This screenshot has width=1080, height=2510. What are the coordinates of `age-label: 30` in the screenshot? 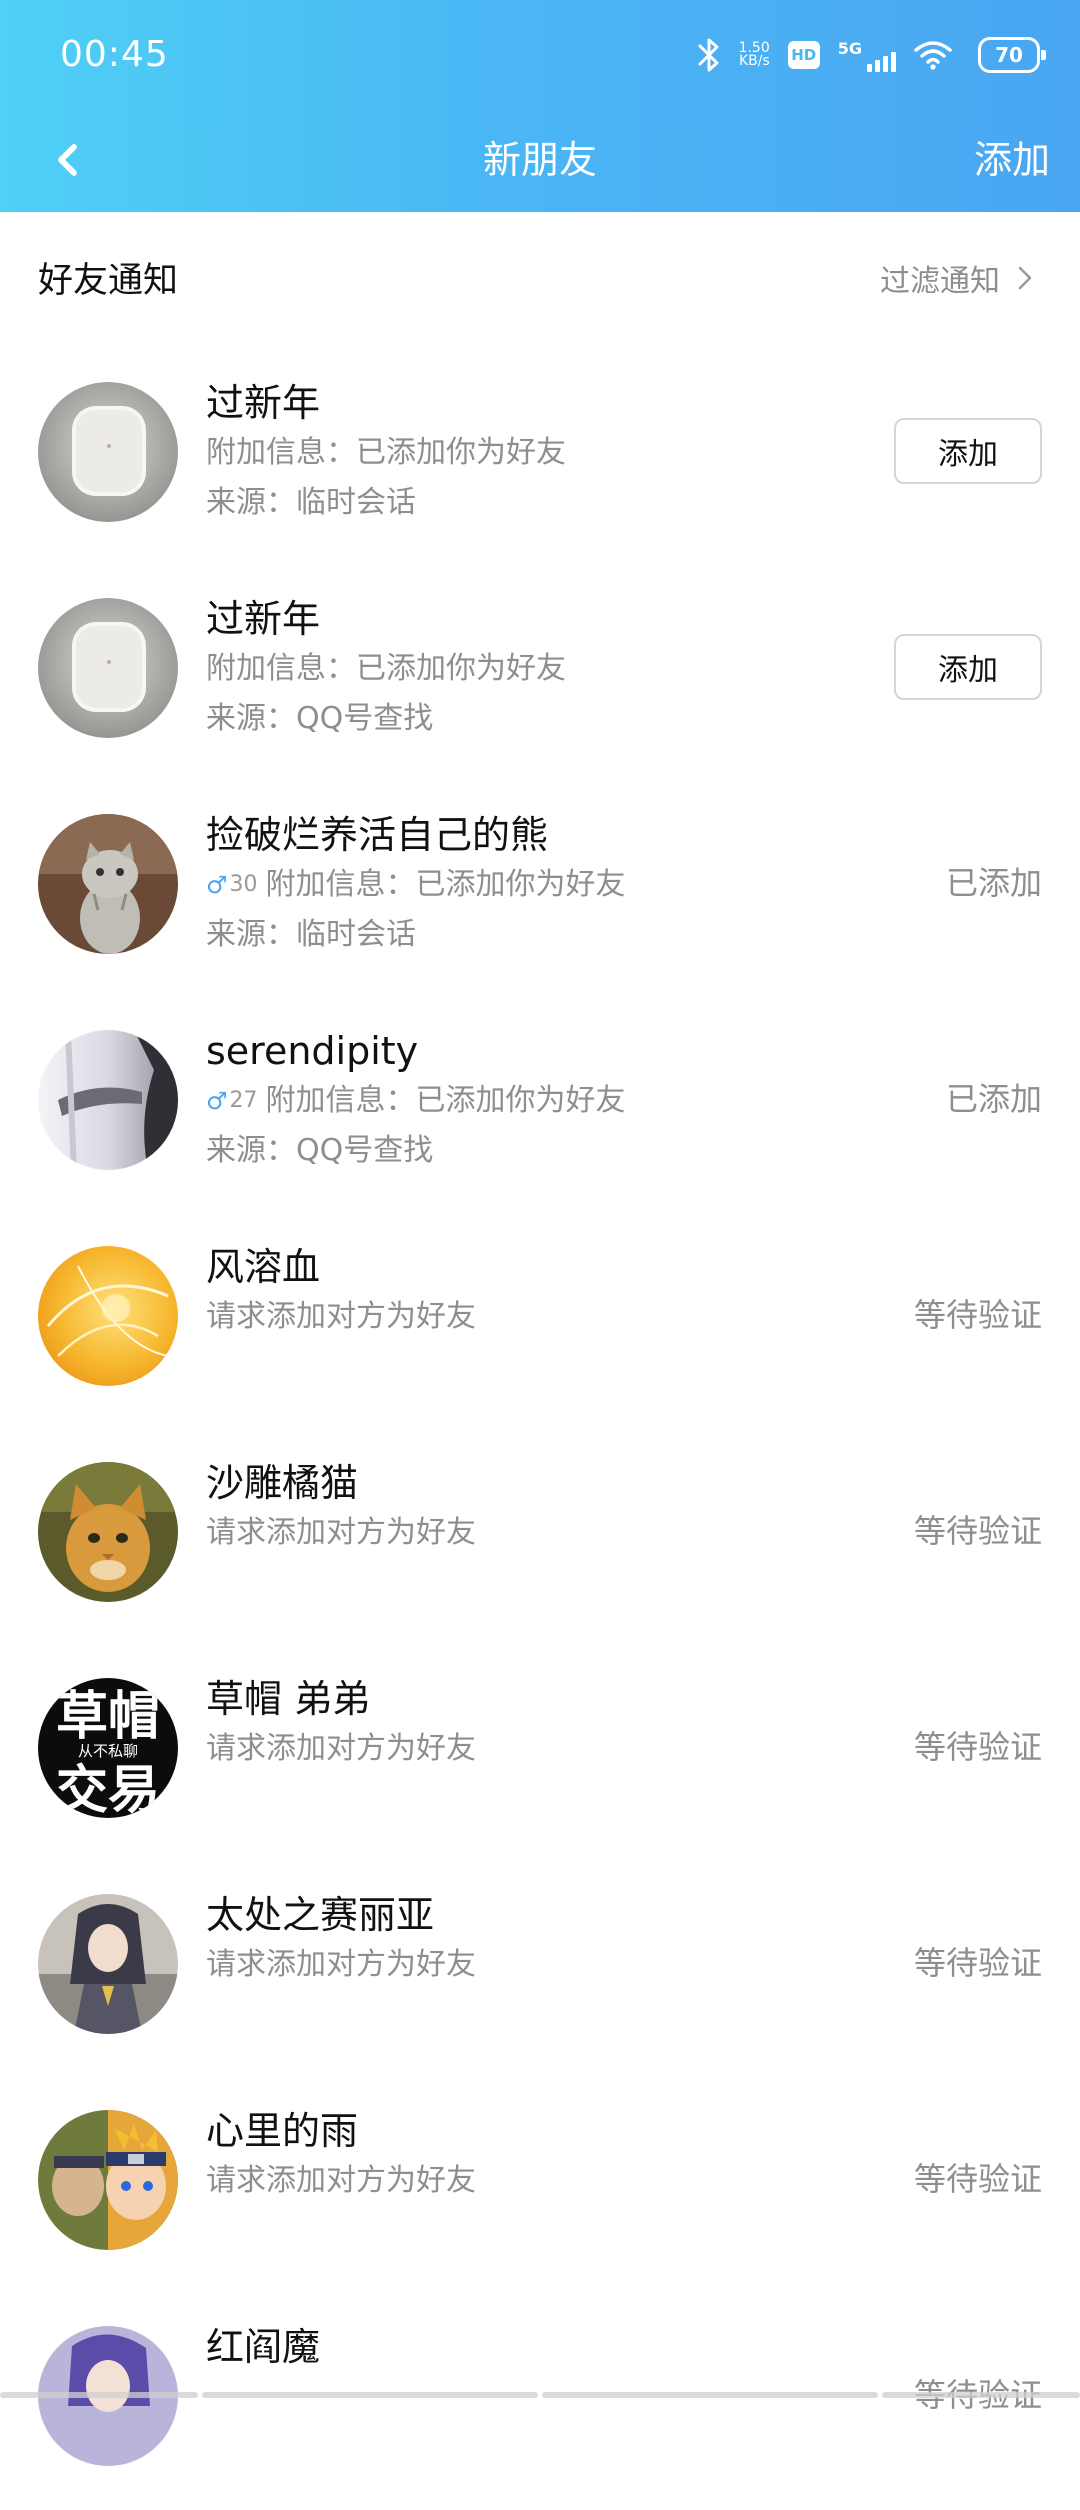 It's located at (243, 884).